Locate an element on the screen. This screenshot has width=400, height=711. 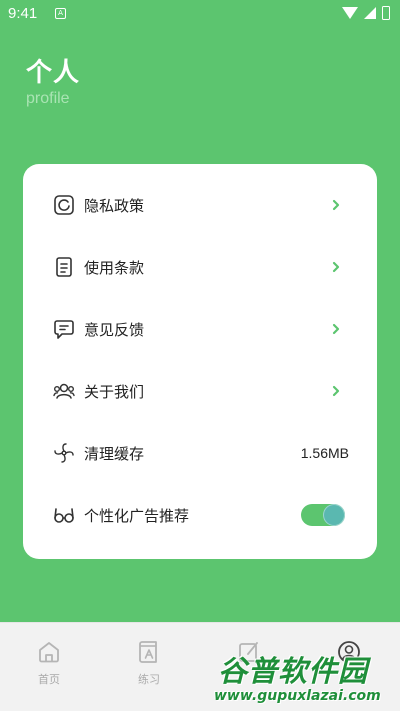
personalized-ads-toggle is located at coordinates (323, 515).